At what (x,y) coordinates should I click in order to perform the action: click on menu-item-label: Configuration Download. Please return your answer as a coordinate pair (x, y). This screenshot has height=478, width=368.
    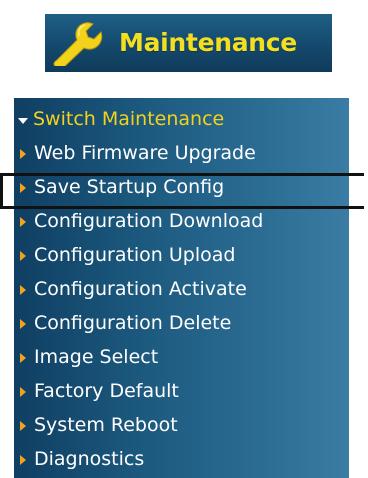
    Looking at the image, I should click on (149, 221).